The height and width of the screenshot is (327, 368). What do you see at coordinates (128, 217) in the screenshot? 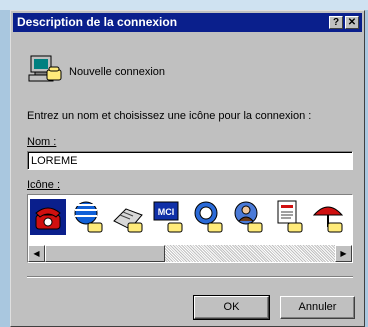
I see `fax-phone-icon` at bounding box center [128, 217].